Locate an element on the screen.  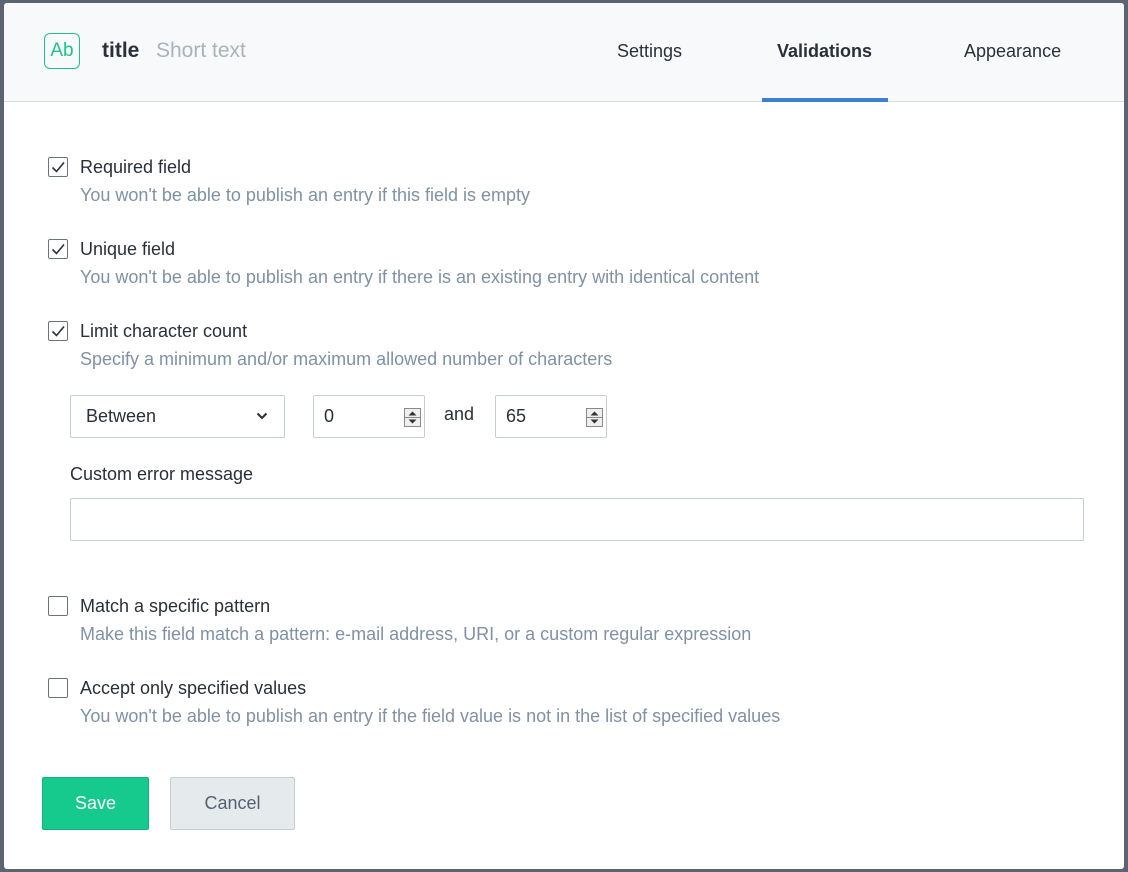
required-field-checkbox is located at coordinates (58, 167).